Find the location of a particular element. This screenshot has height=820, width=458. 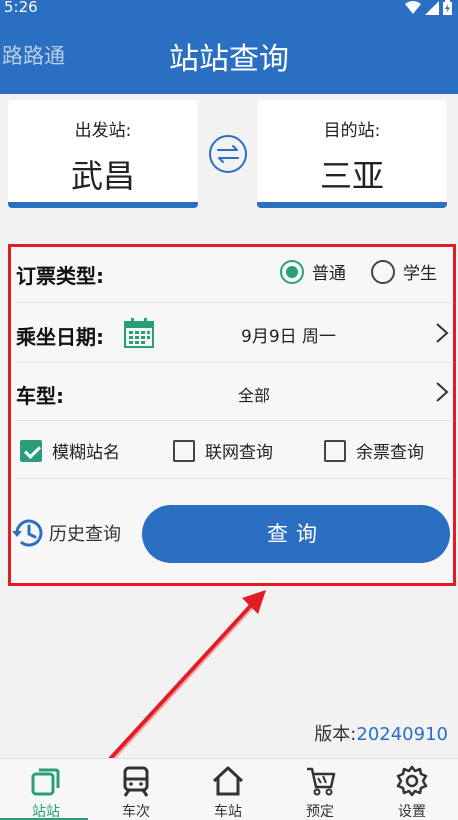

destination-label: 目的站: is located at coordinates (352, 131).